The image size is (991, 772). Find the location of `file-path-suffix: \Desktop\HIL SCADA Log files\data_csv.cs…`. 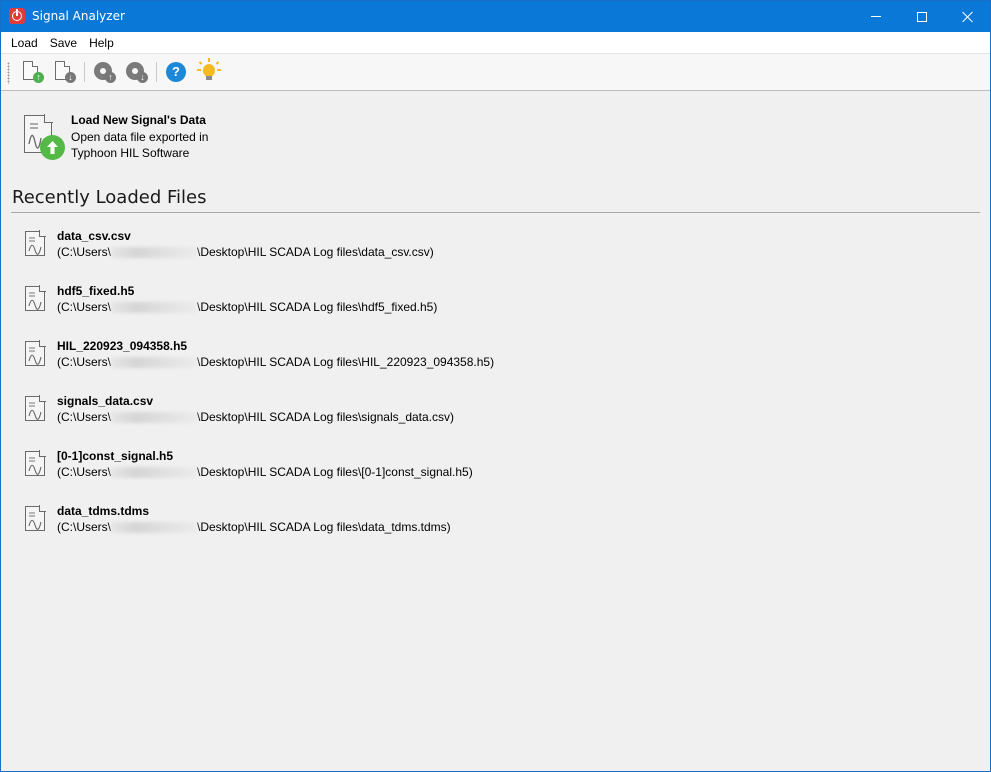

file-path-suffix: \Desktop\HIL SCADA Log files\data_csv.cs… is located at coordinates (315, 252).